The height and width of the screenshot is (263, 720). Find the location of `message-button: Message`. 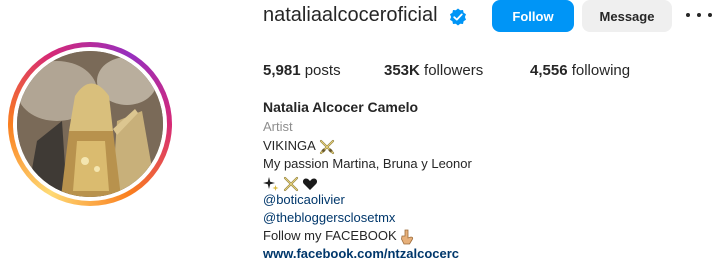

message-button: Message is located at coordinates (627, 16).